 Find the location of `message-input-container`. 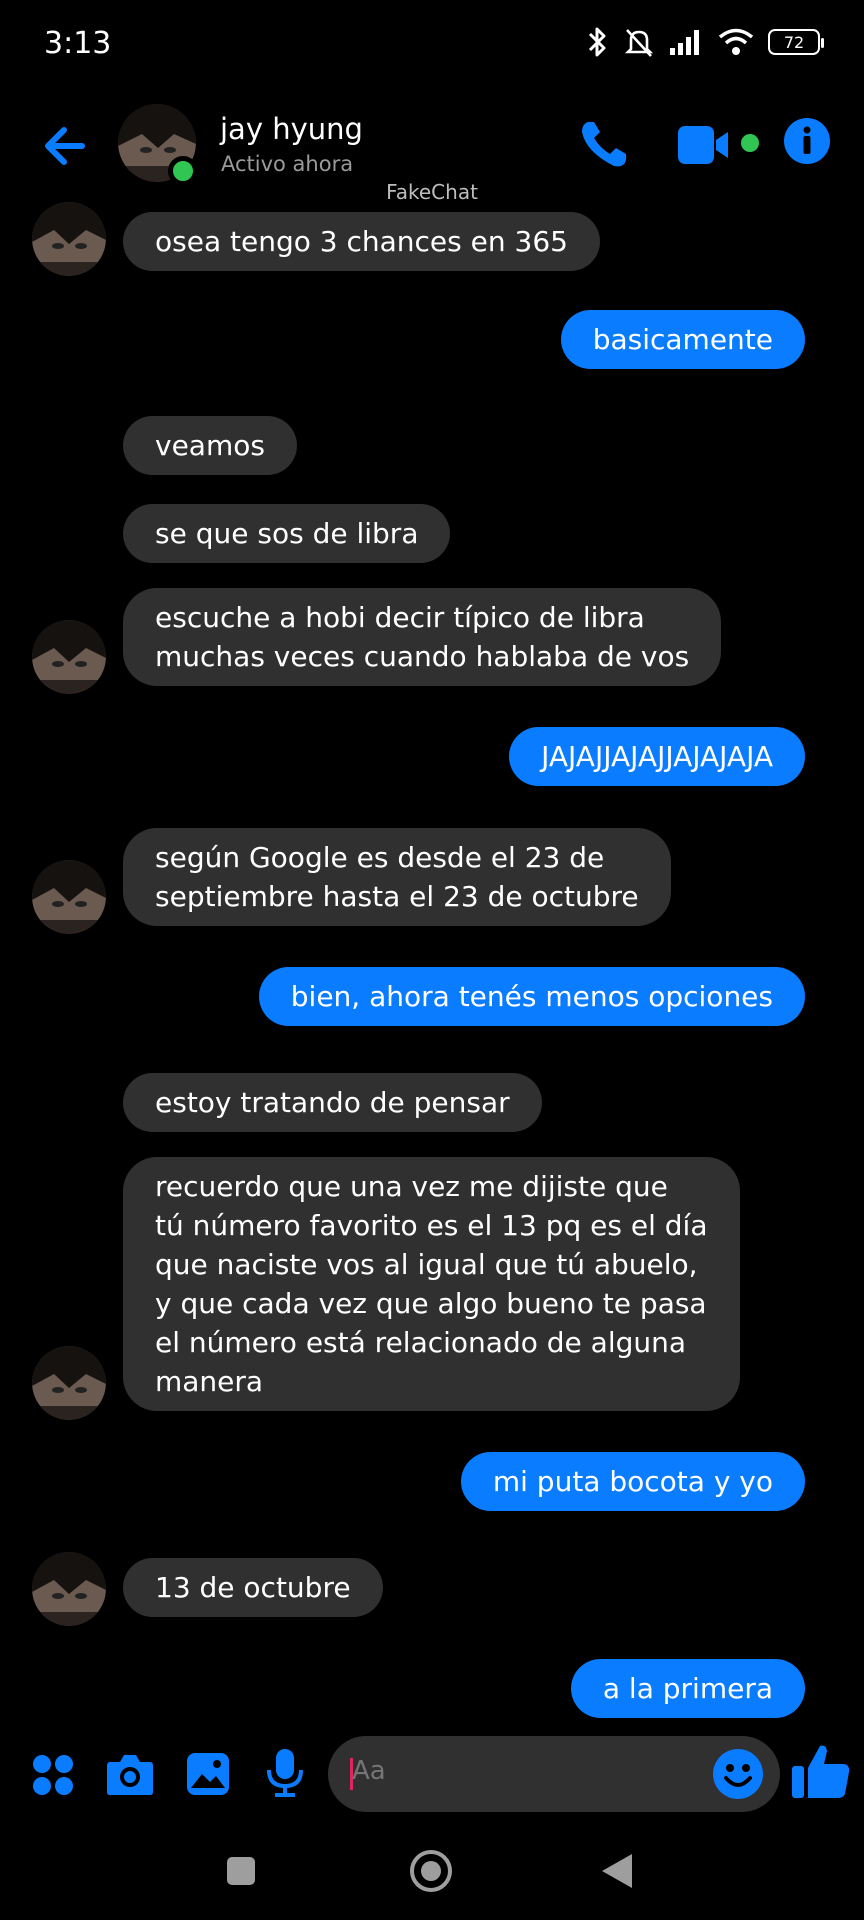

message-input-container is located at coordinates (554, 1774).